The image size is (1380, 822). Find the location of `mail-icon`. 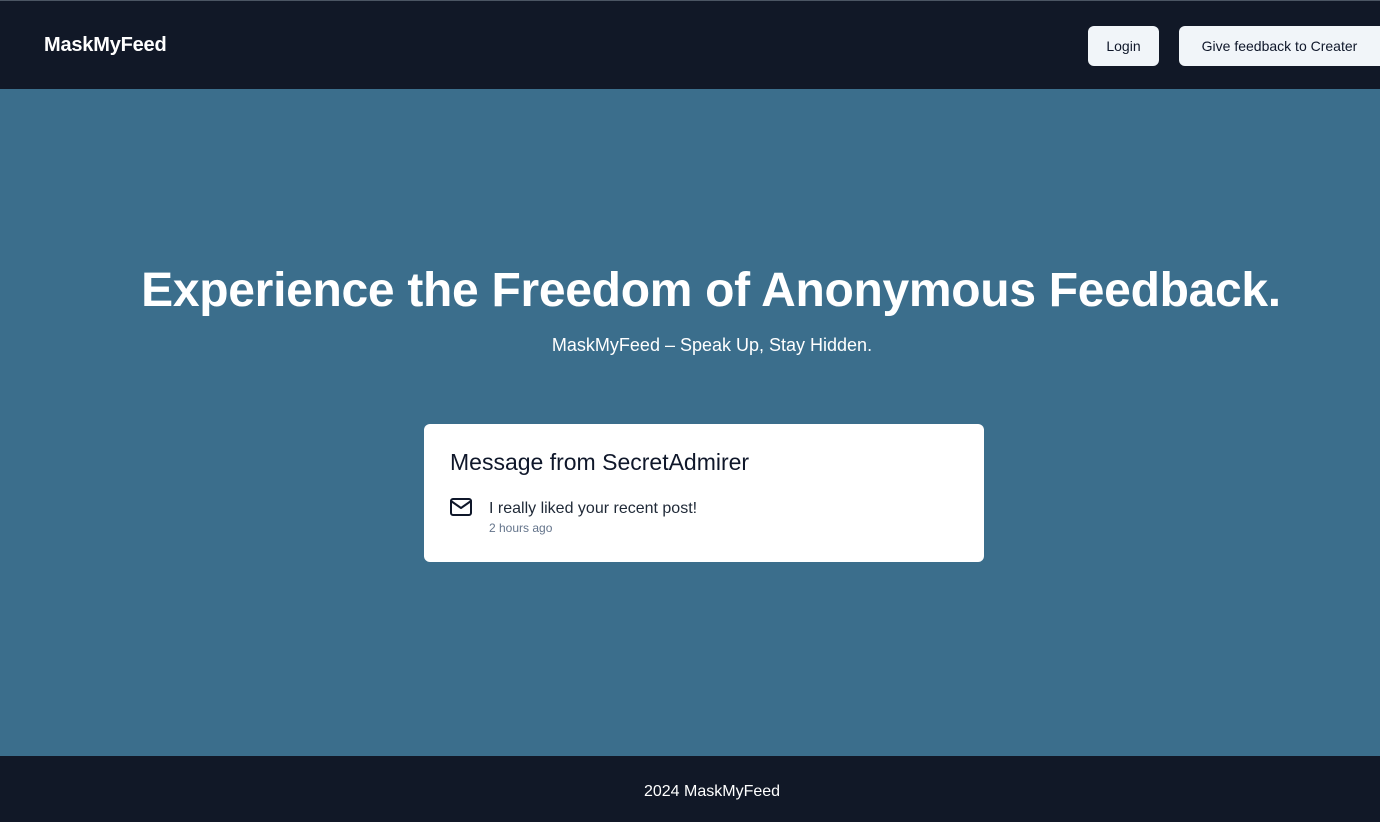

mail-icon is located at coordinates (461, 507).